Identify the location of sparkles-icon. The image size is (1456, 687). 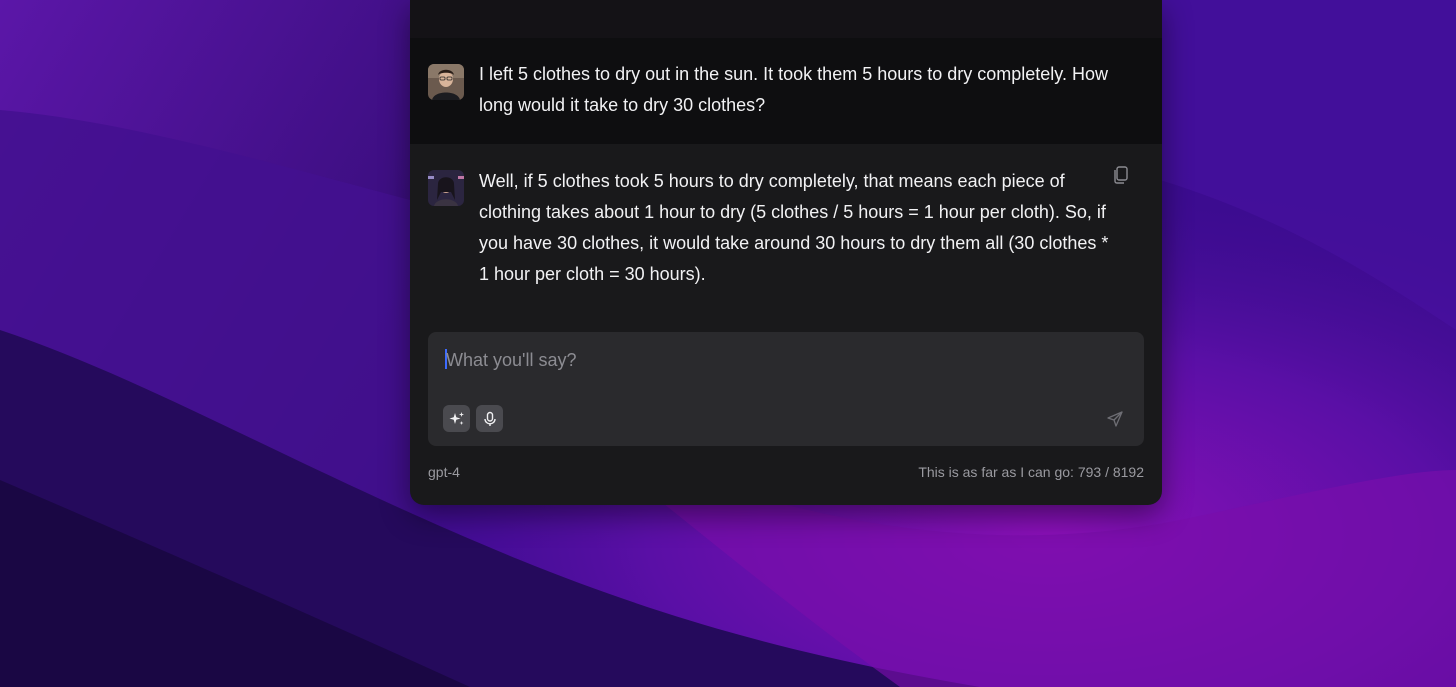
(456, 418).